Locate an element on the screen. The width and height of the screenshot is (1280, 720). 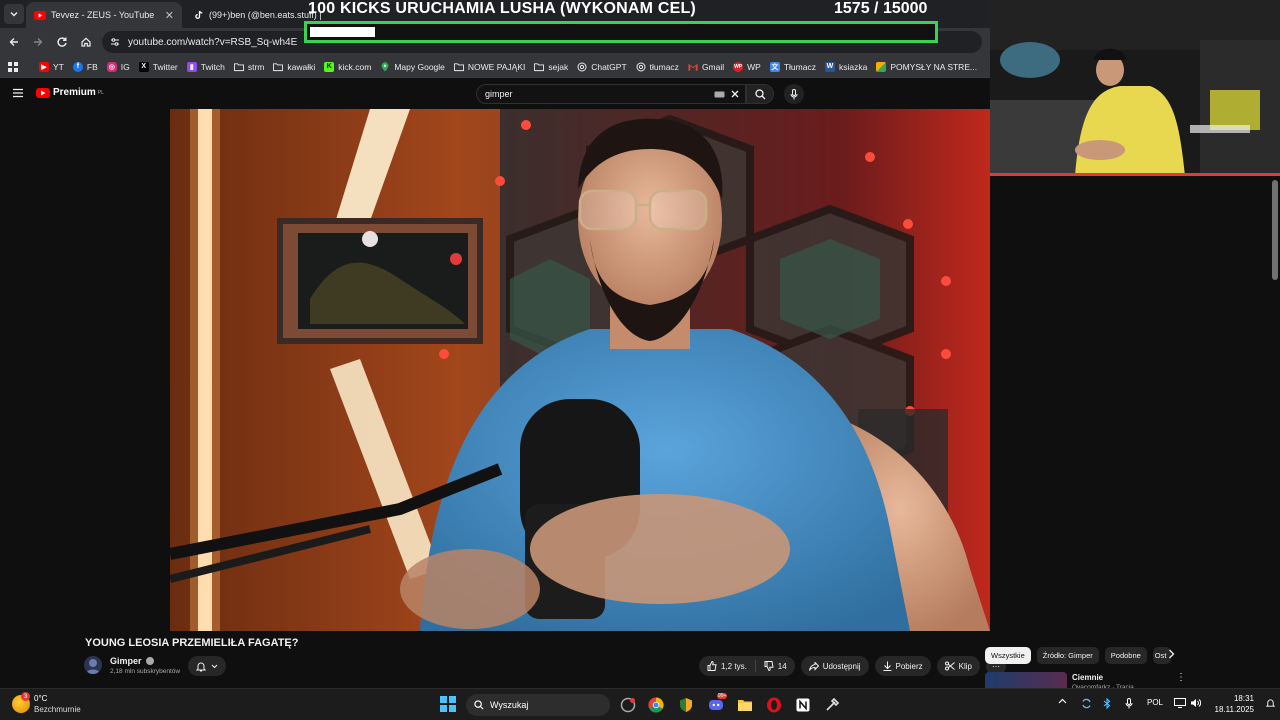
search-input: gimper is located at coordinates (611, 94).